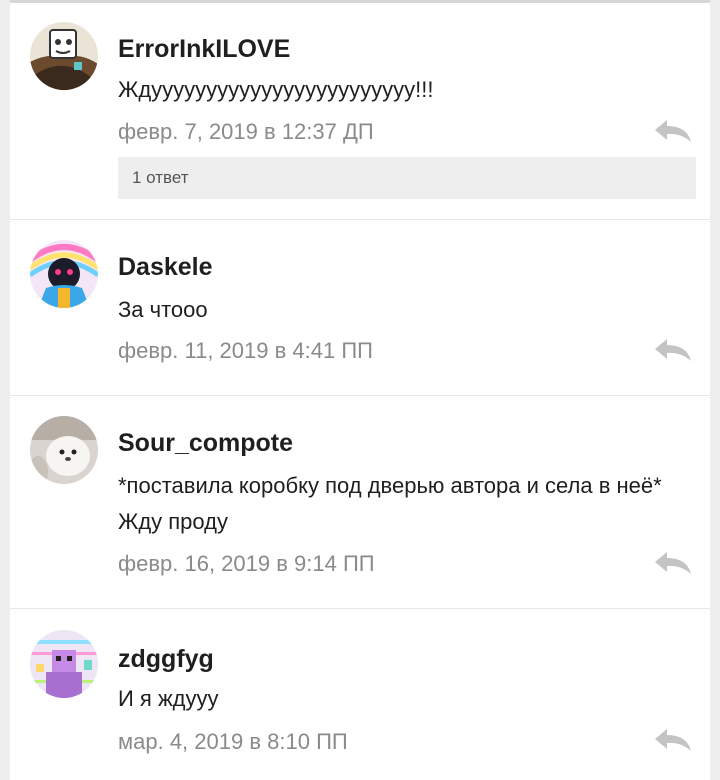 Image resolution: width=720 pixels, height=780 pixels. I want to click on comment-text: Ждуууууууууууууууууууууууу!!!, so click(276, 89).